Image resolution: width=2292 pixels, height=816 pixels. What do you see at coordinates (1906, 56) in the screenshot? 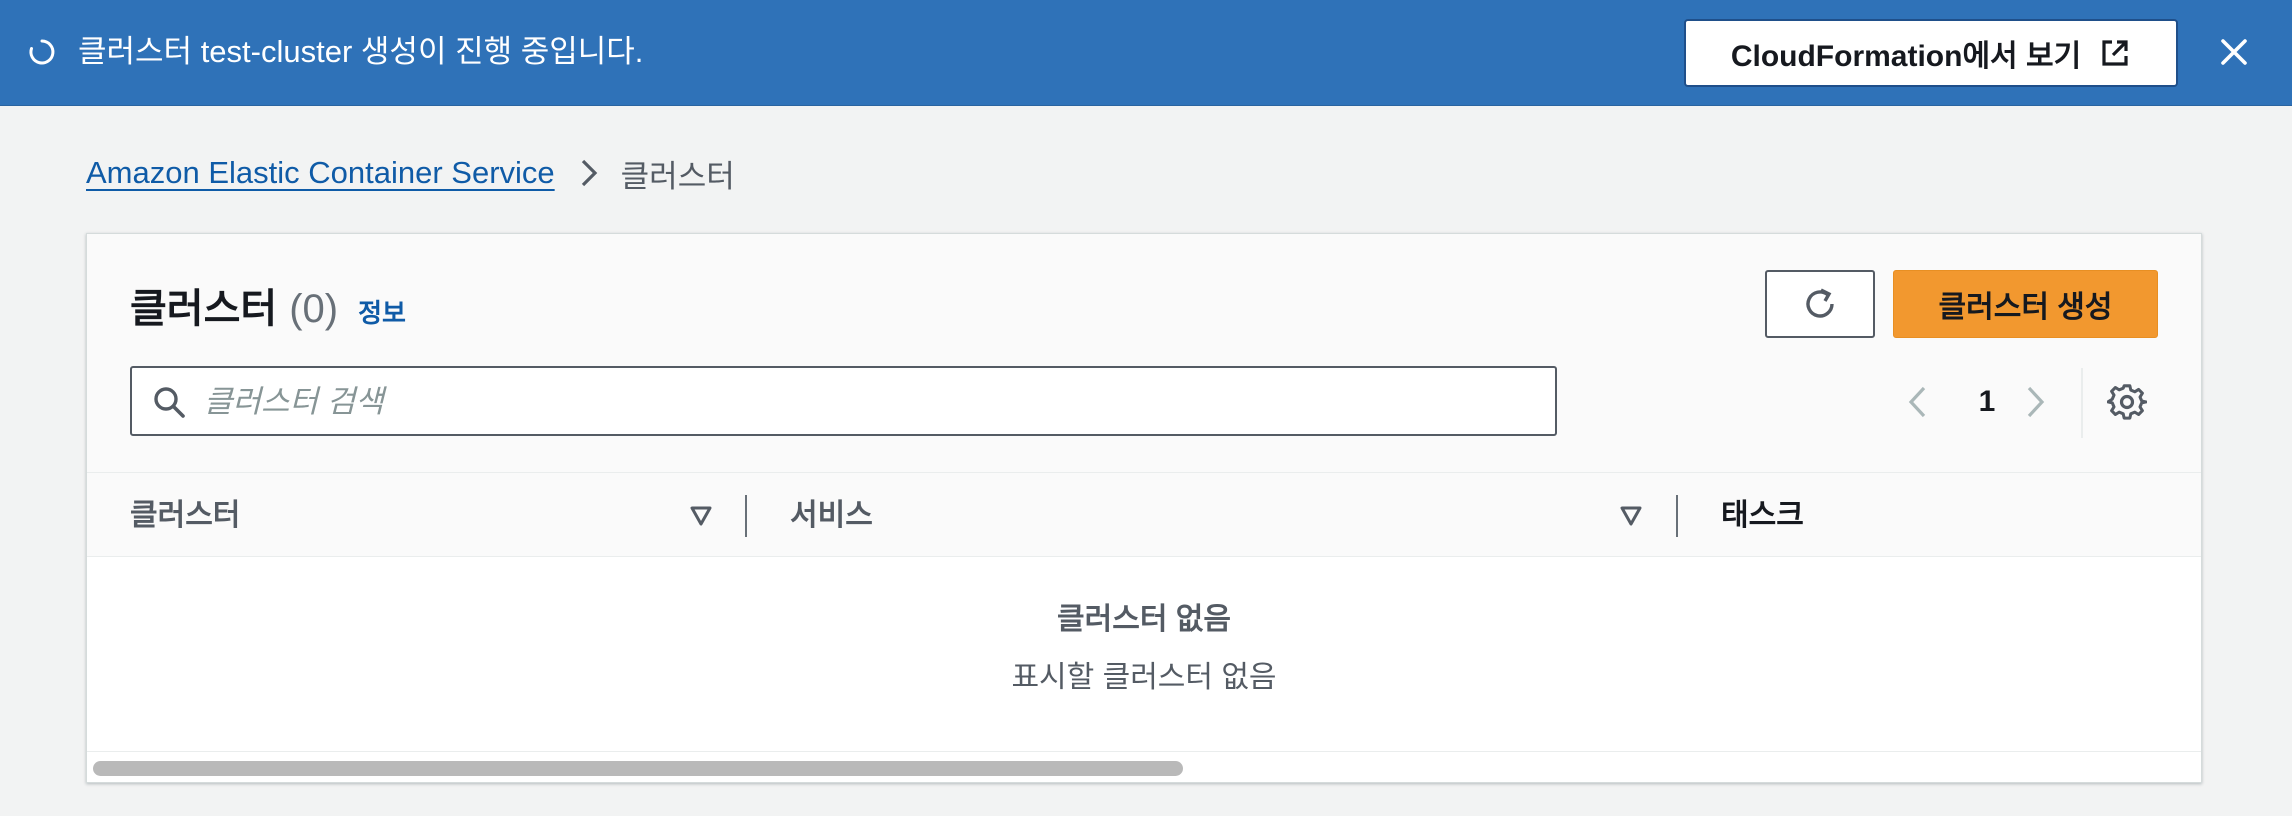
I see `view-in-cloudformation-label: CloudFormation에서 보기` at bounding box center [1906, 56].